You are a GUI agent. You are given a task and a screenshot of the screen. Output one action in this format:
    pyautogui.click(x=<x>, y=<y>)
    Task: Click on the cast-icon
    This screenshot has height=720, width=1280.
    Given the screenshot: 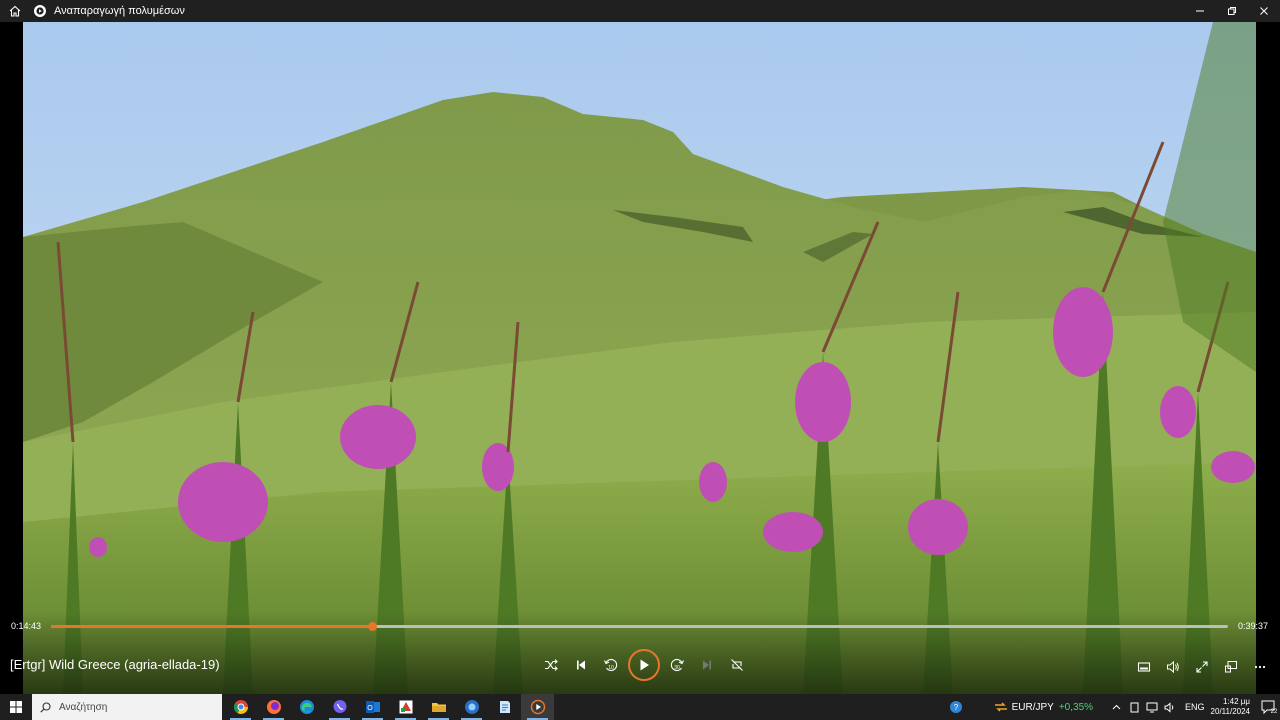 What is the action you would take?
    pyautogui.click(x=1230, y=667)
    